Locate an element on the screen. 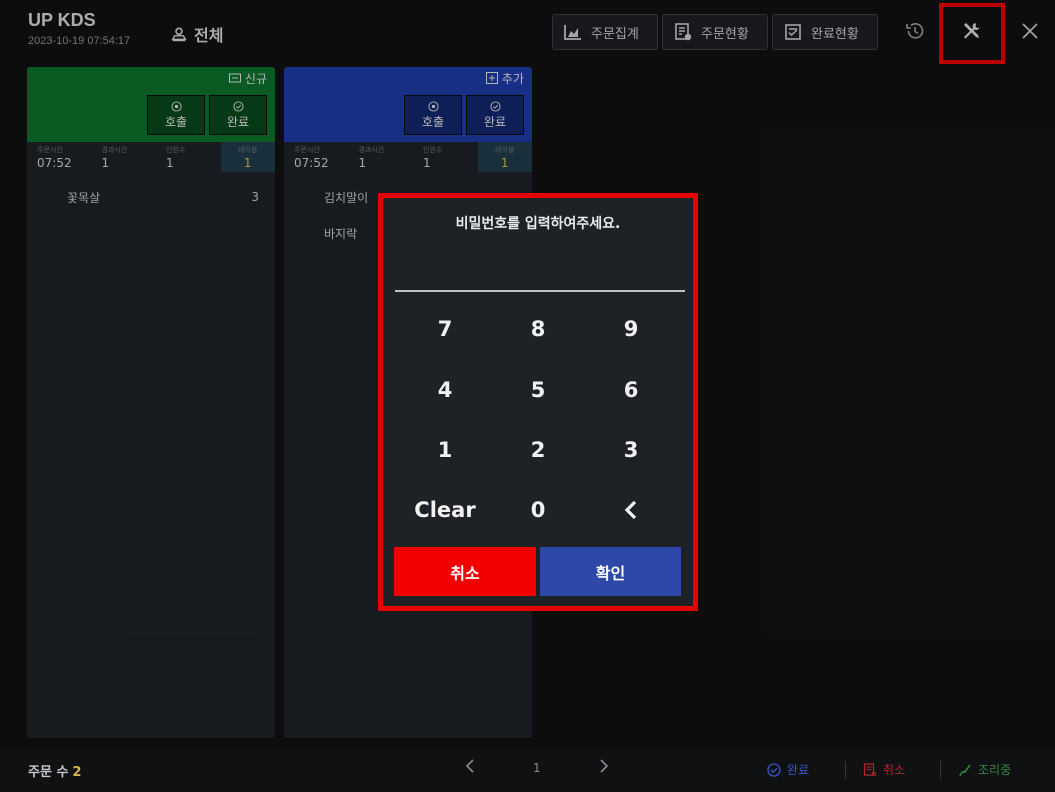  close-icon is located at coordinates (1030, 31).